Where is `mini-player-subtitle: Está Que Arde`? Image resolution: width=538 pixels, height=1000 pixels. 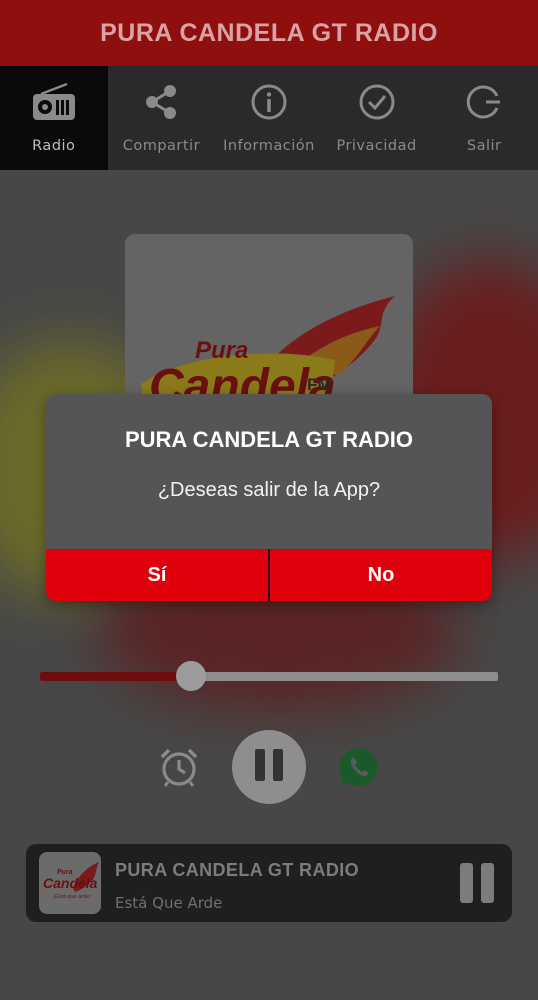 mini-player-subtitle: Está Que Arde is located at coordinates (169, 903).